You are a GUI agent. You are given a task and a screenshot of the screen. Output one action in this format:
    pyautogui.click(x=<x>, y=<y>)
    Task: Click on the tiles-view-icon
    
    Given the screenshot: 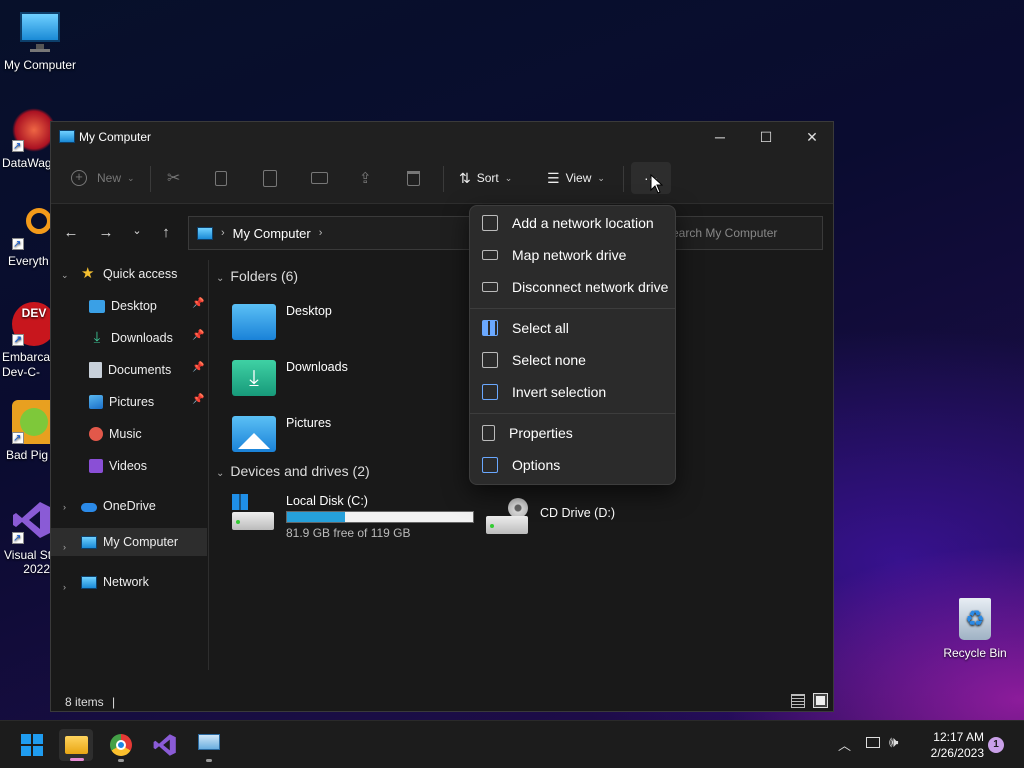 What is the action you would take?
    pyautogui.click(x=820, y=700)
    